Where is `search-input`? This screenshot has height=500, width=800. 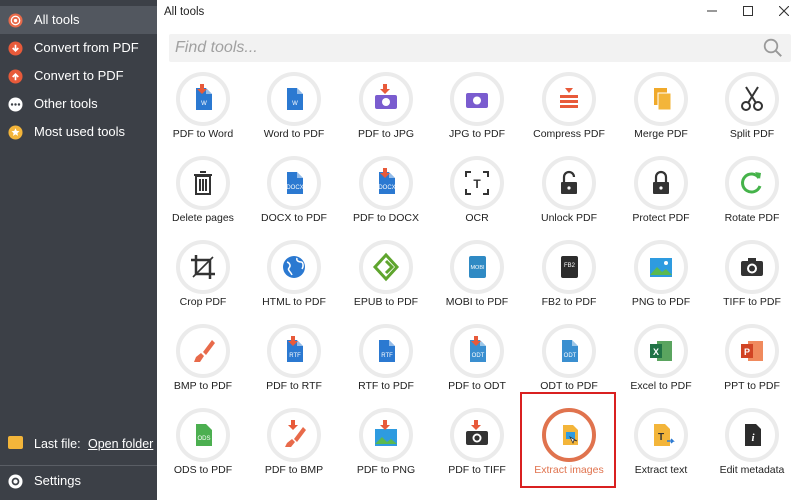
search-input is located at coordinates (465, 48).